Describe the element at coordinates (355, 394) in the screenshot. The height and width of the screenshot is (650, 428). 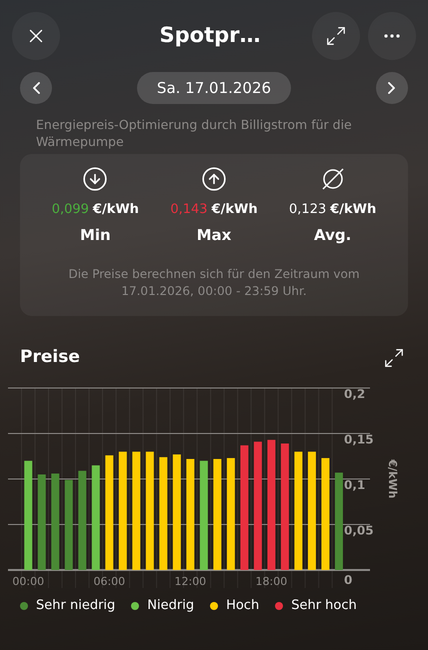
I see `y-tick-label: 0,2` at that location.